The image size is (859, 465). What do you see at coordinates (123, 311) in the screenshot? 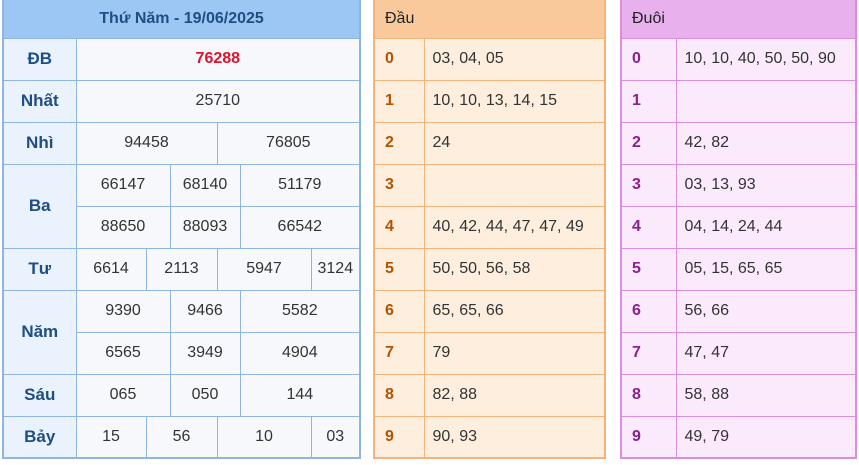
I see `fifth-prize-value: 9390` at bounding box center [123, 311].